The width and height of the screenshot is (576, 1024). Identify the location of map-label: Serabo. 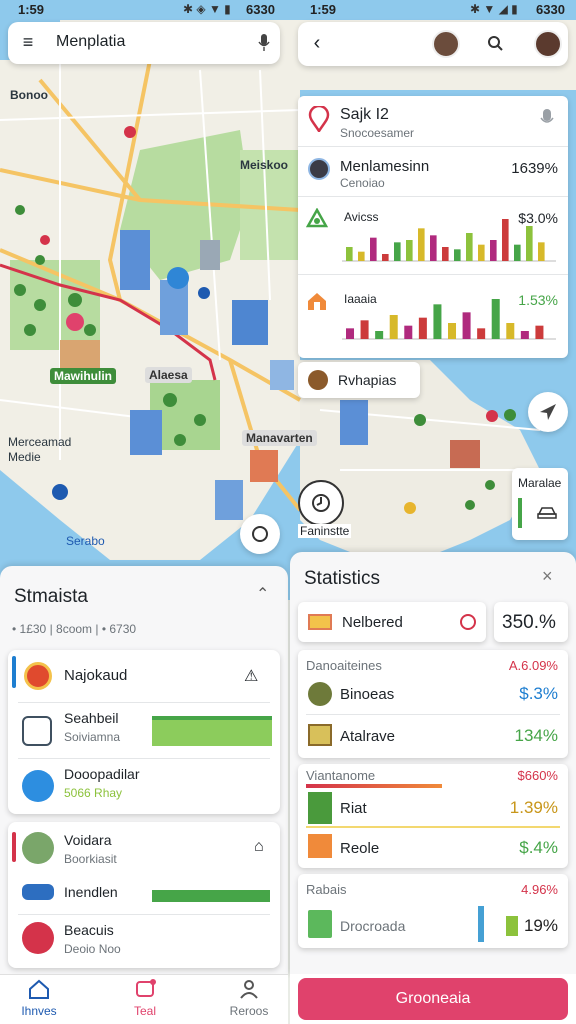
(85, 541).